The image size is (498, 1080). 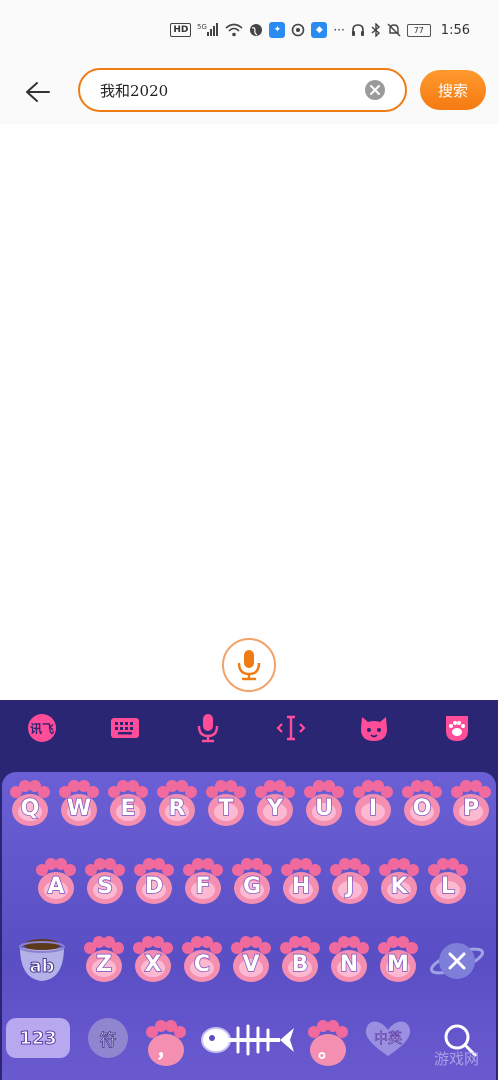 I want to click on key-c: C, so click(x=202, y=959).